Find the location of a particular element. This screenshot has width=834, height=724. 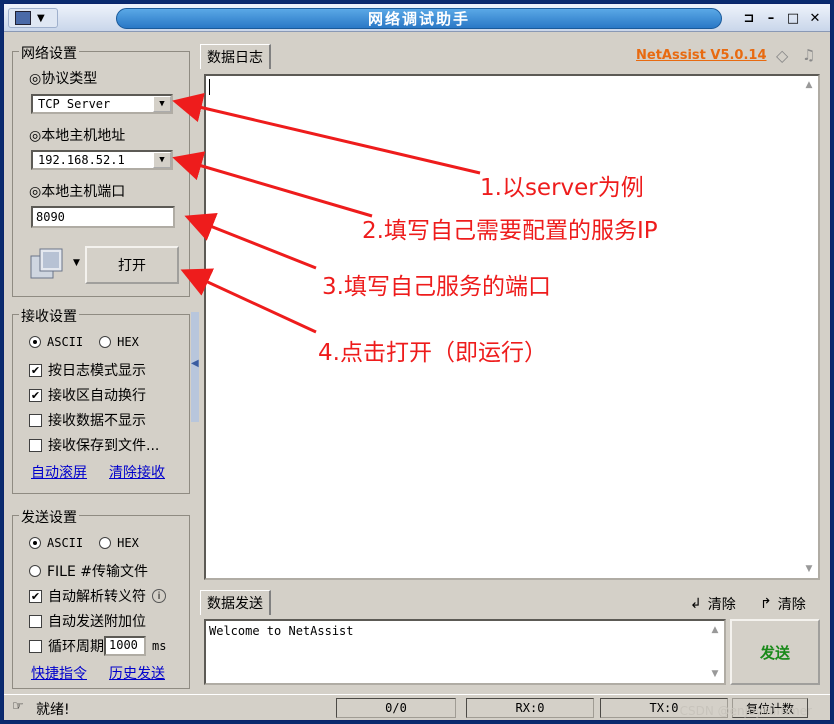

diamond-icon: ◇ is located at coordinates (782, 55).